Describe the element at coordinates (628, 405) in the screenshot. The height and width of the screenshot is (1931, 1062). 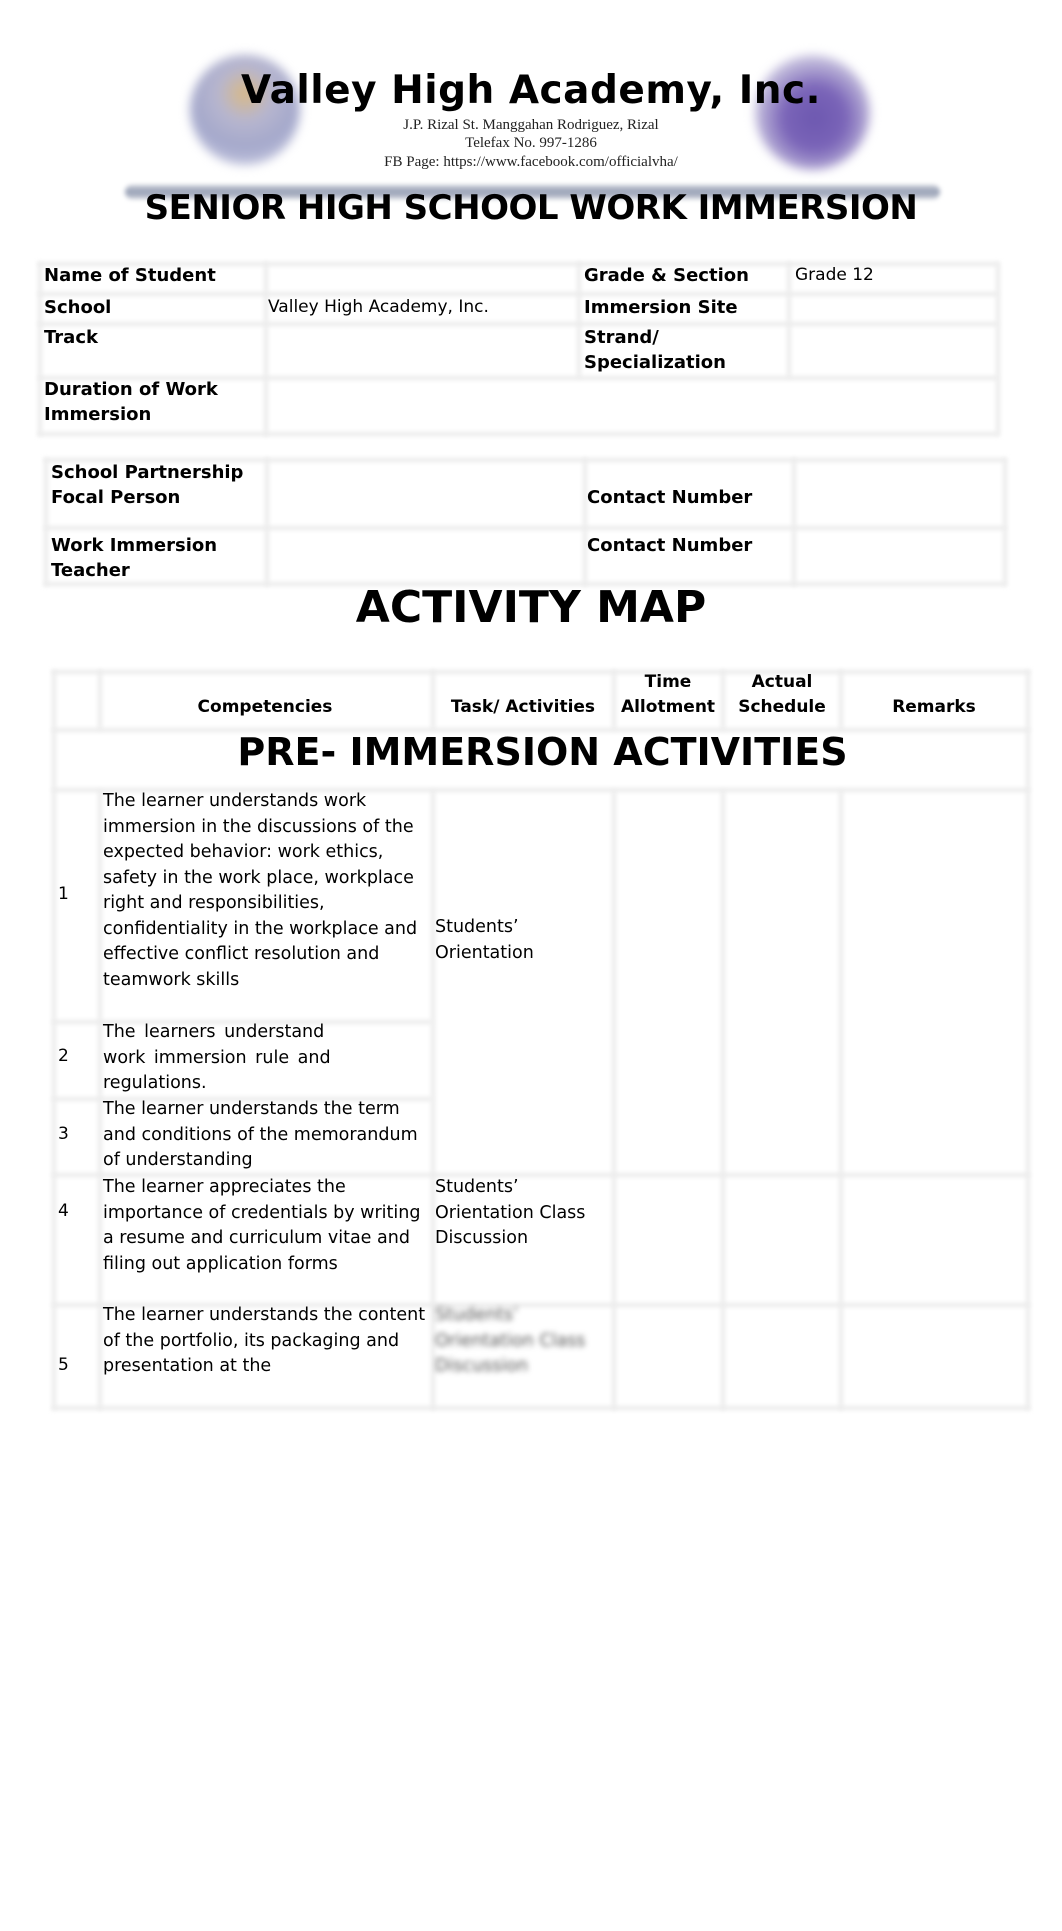
I see `duration-field` at that location.